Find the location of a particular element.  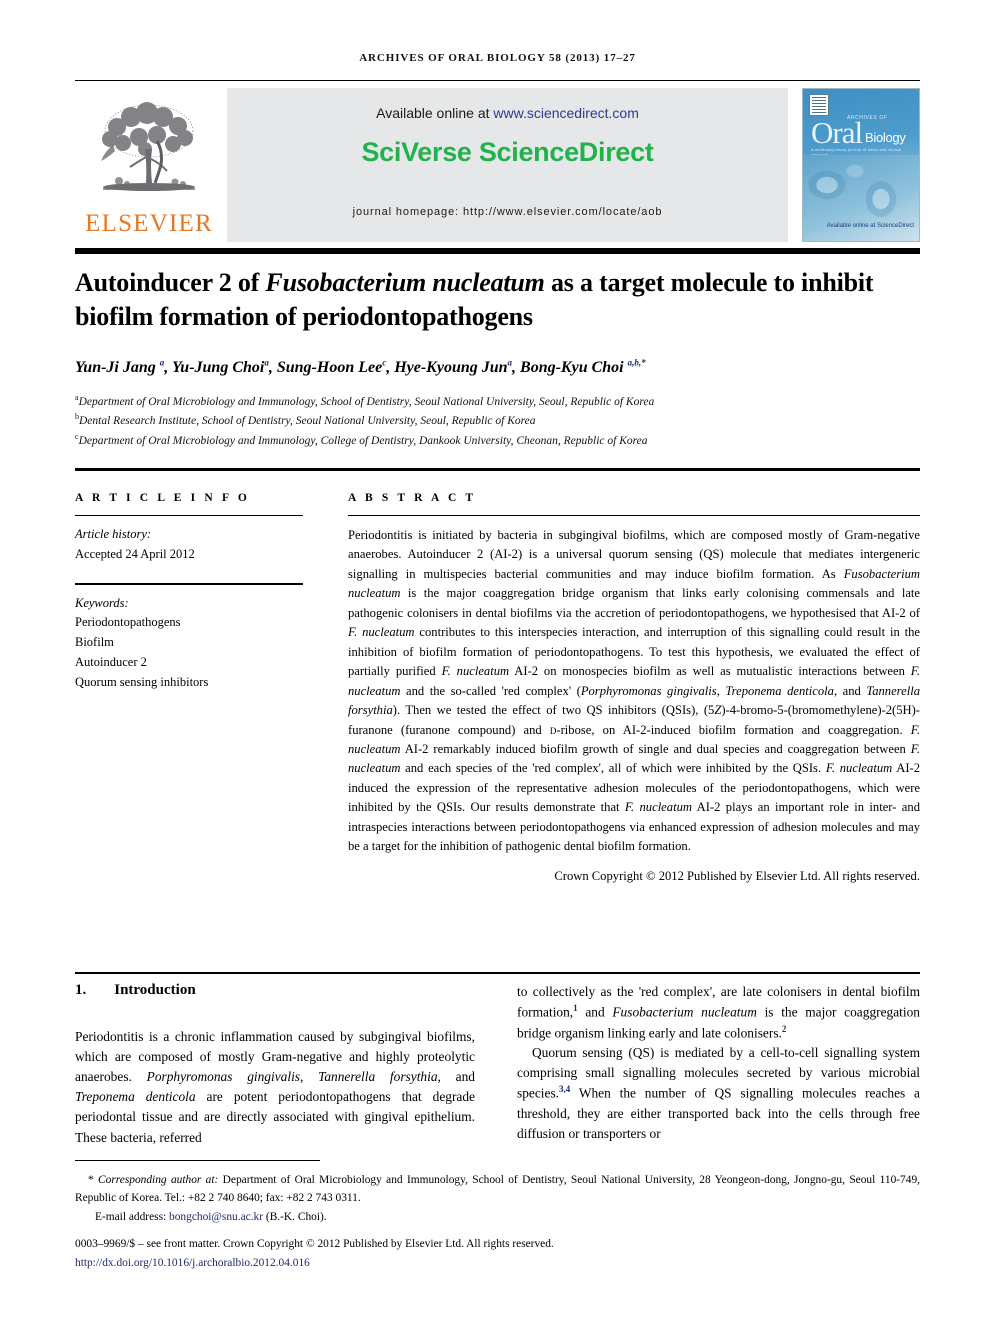

author-3-affiliation-mark: c is located at coordinates (384, 363).